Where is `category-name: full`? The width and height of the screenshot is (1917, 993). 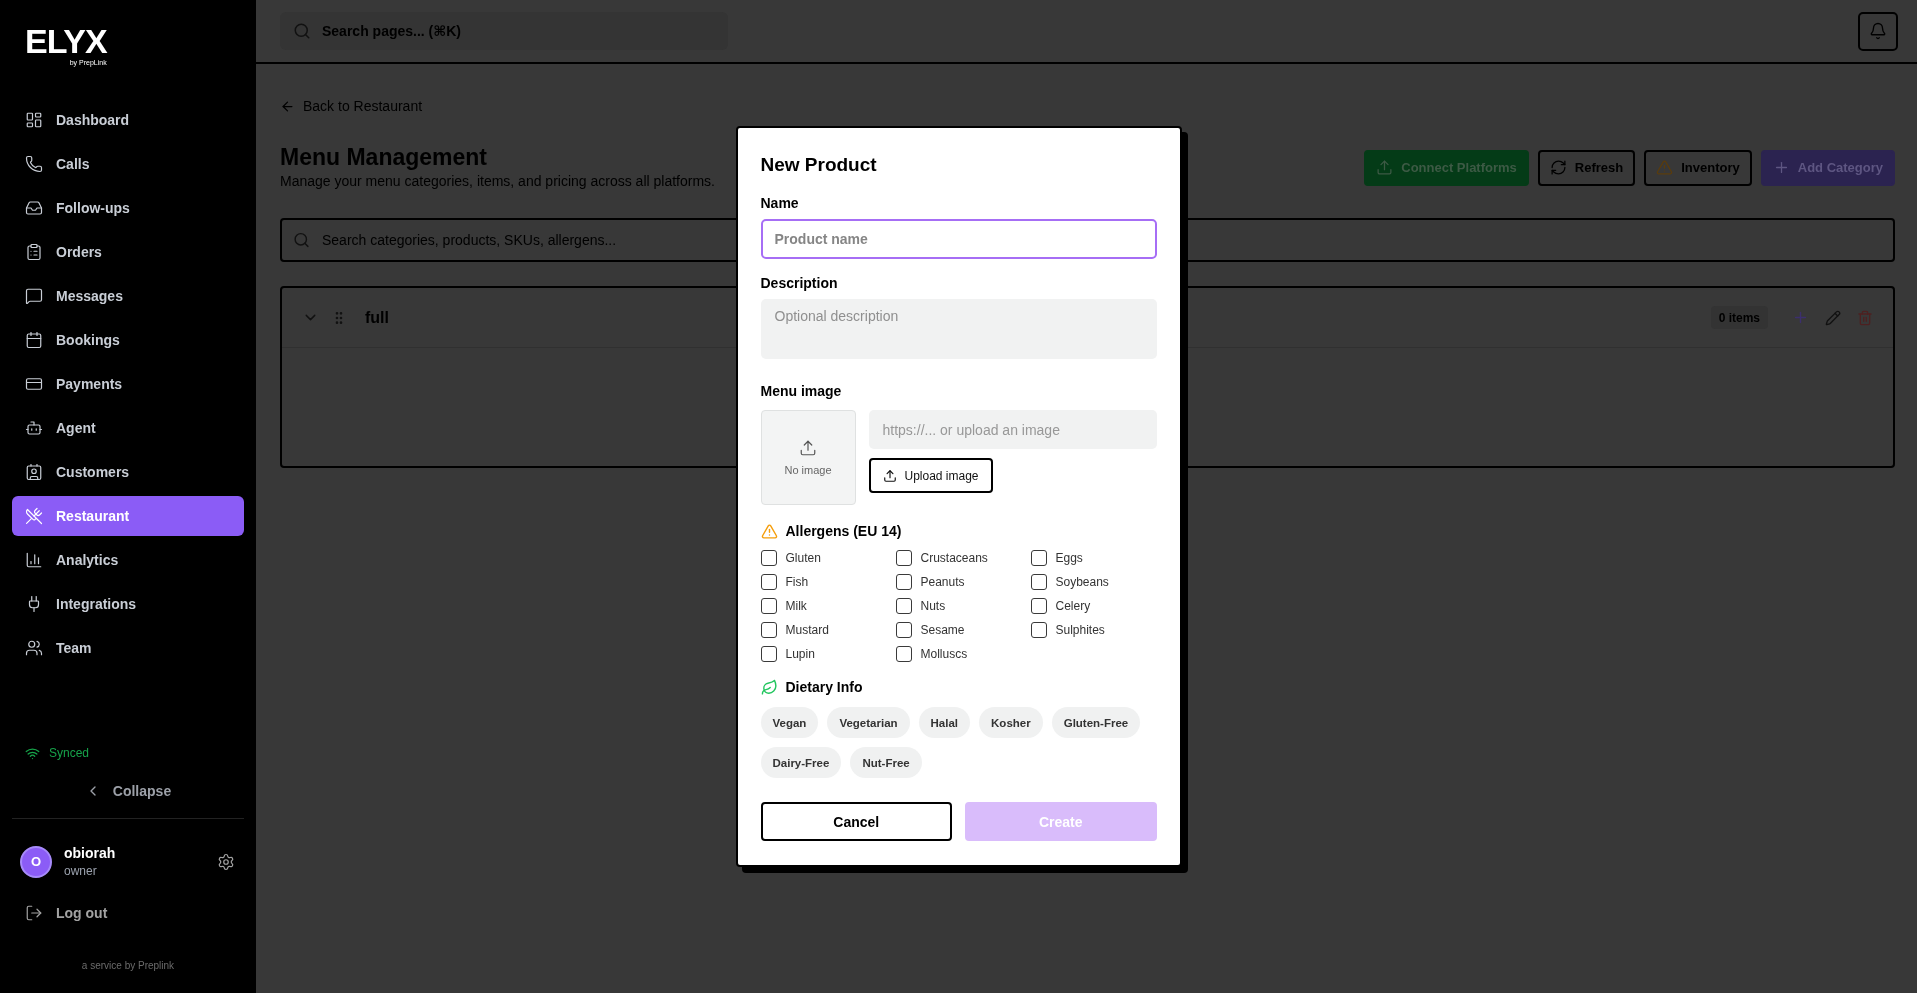
category-name: full is located at coordinates (377, 317).